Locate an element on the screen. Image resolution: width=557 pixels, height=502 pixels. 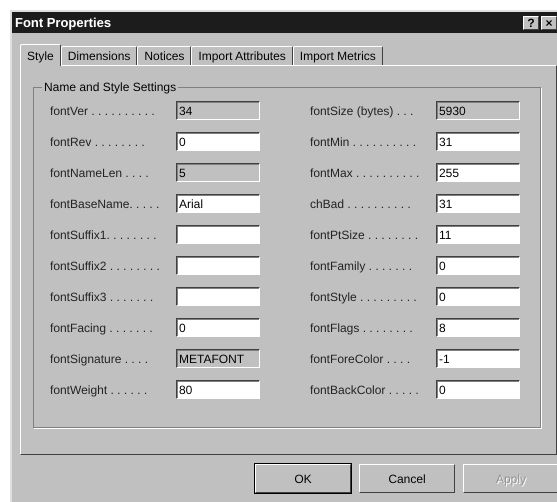
field-label: fontNameLen . . . . is located at coordinates (100, 173).